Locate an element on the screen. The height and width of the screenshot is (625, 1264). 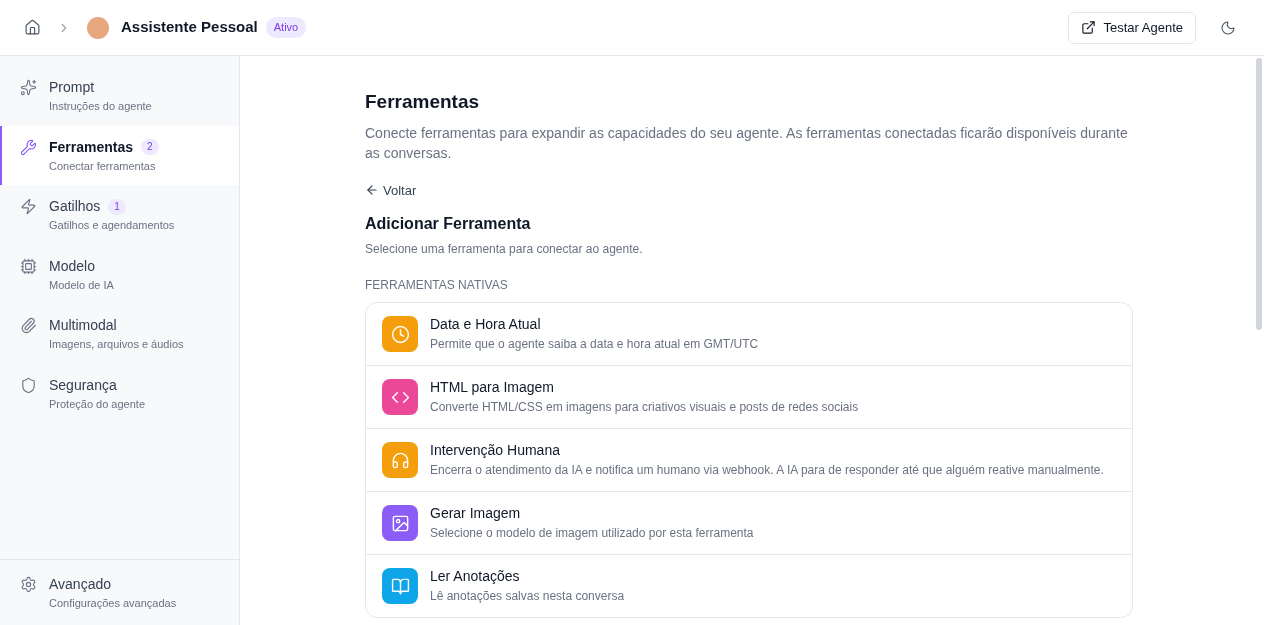
image-icon is located at coordinates (400, 523).